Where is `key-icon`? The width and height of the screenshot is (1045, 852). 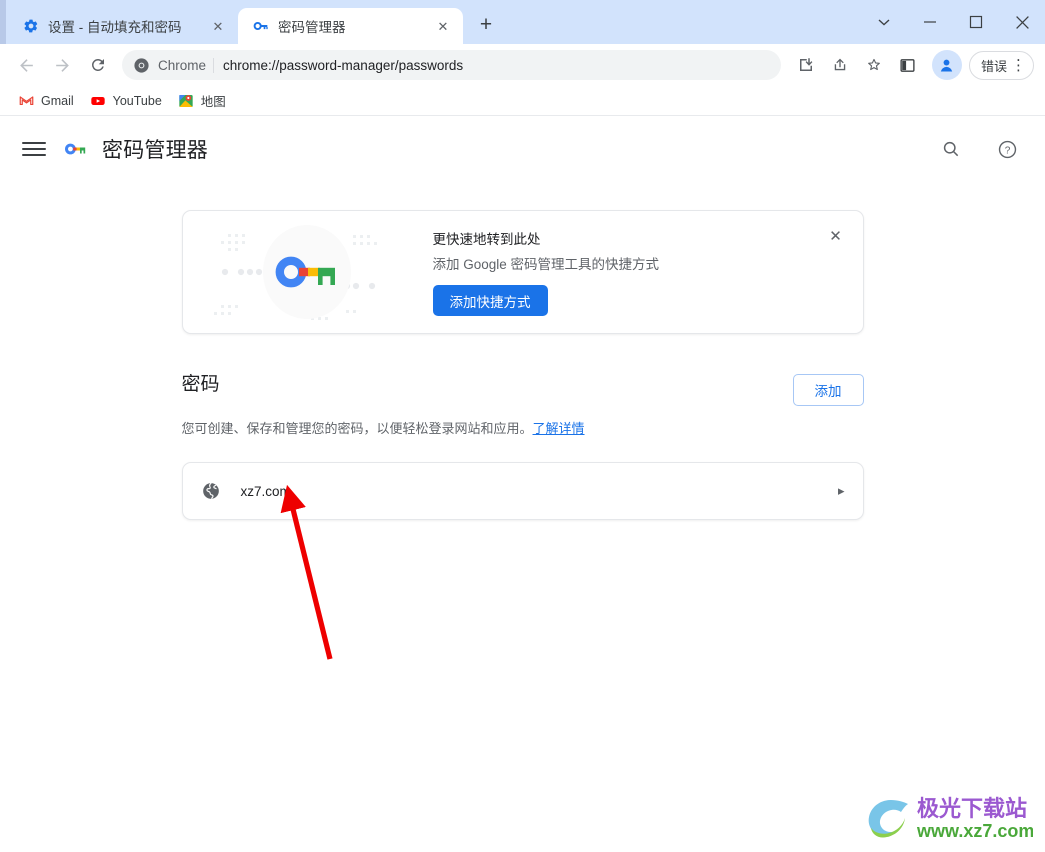 key-icon is located at coordinates (260, 26).